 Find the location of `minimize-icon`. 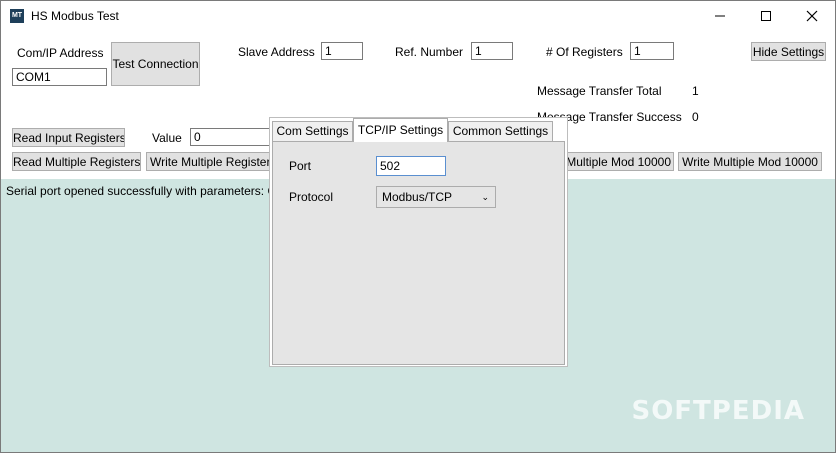

minimize-icon is located at coordinates (720, 16).